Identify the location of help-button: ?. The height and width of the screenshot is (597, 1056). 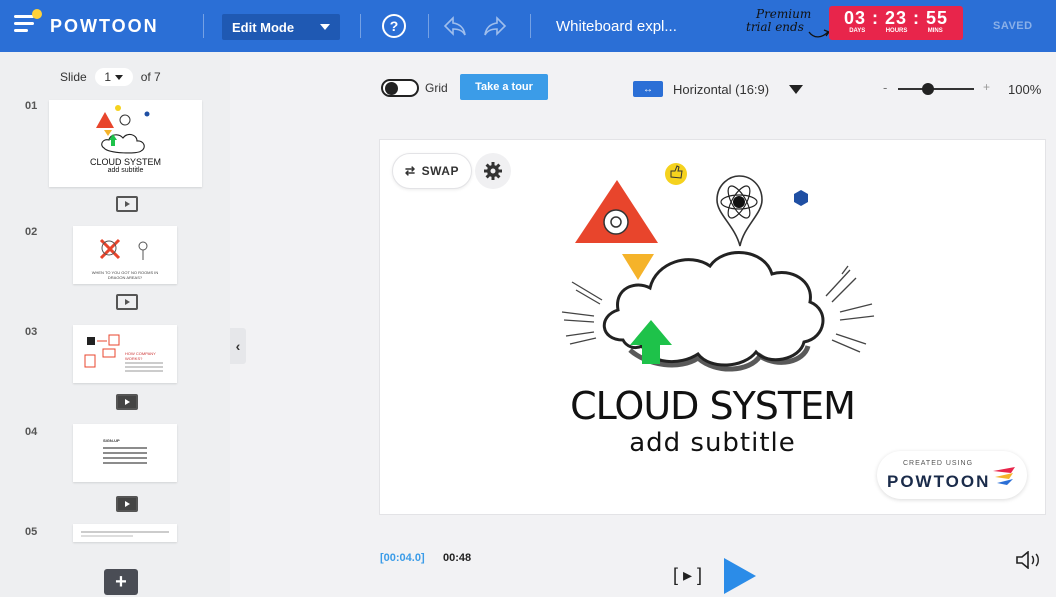
(394, 26).